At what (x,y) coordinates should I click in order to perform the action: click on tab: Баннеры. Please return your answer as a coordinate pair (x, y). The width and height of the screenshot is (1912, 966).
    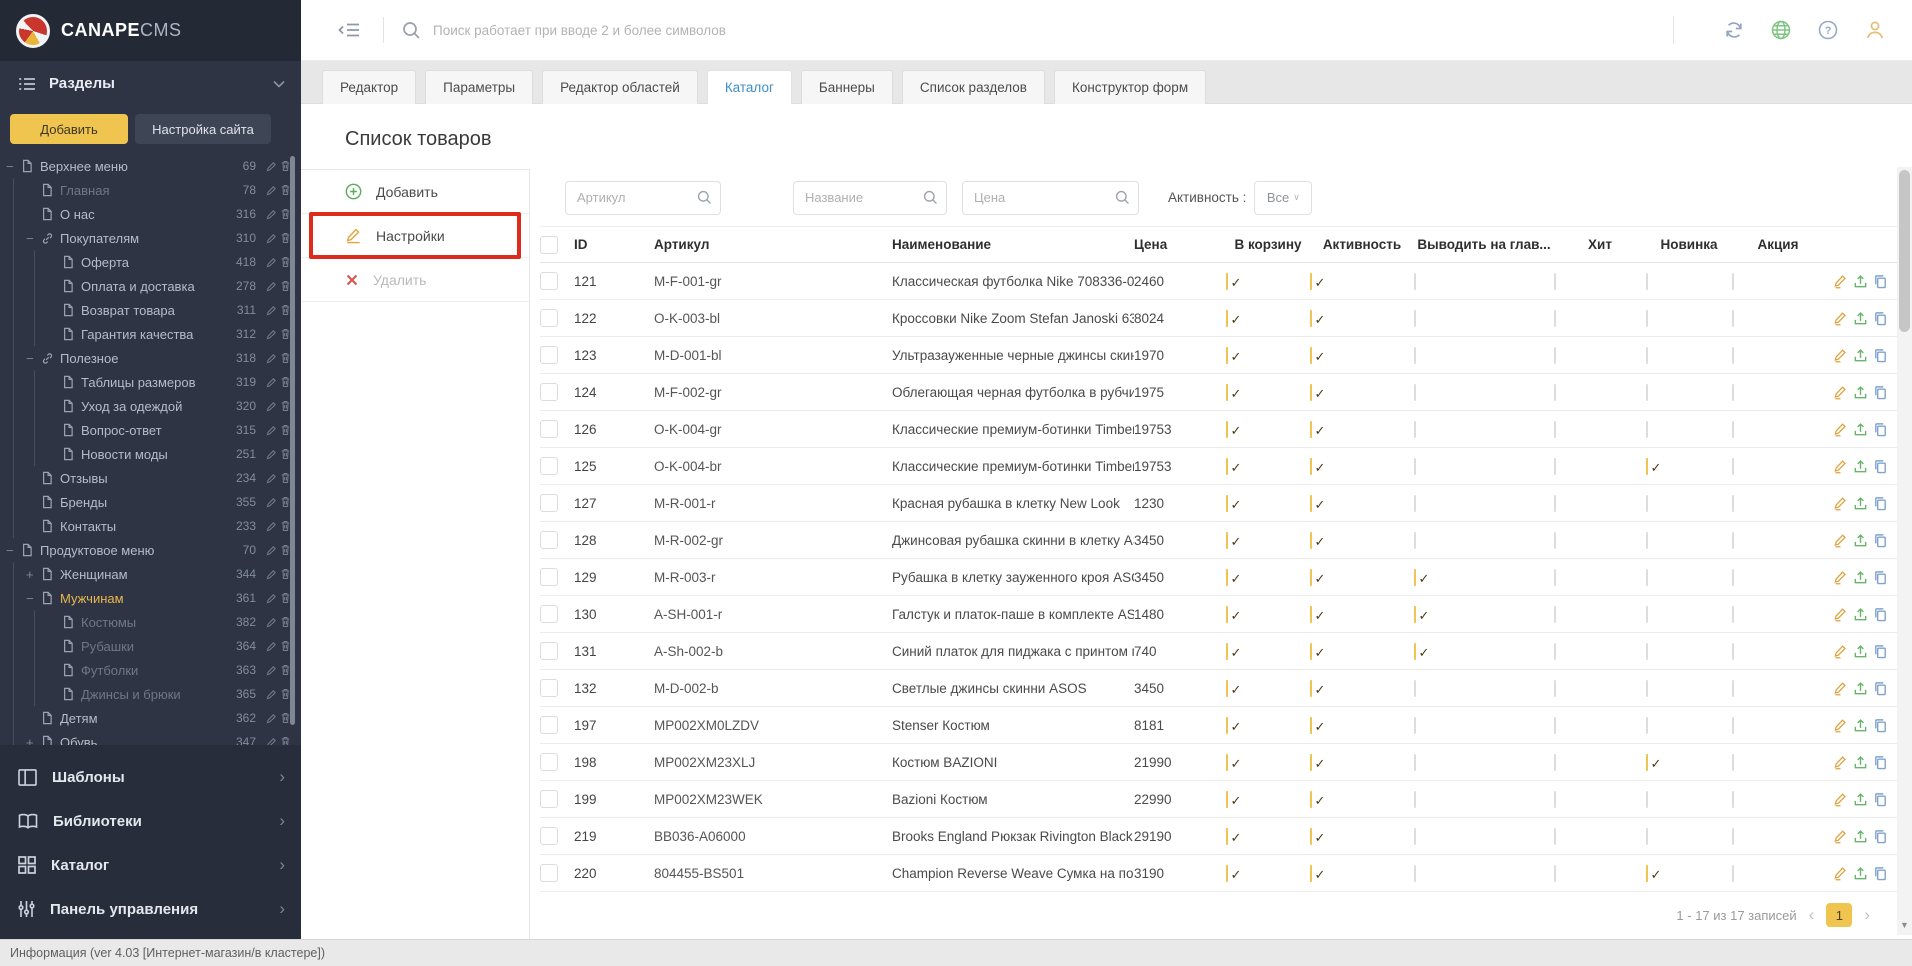
    Looking at the image, I should click on (846, 87).